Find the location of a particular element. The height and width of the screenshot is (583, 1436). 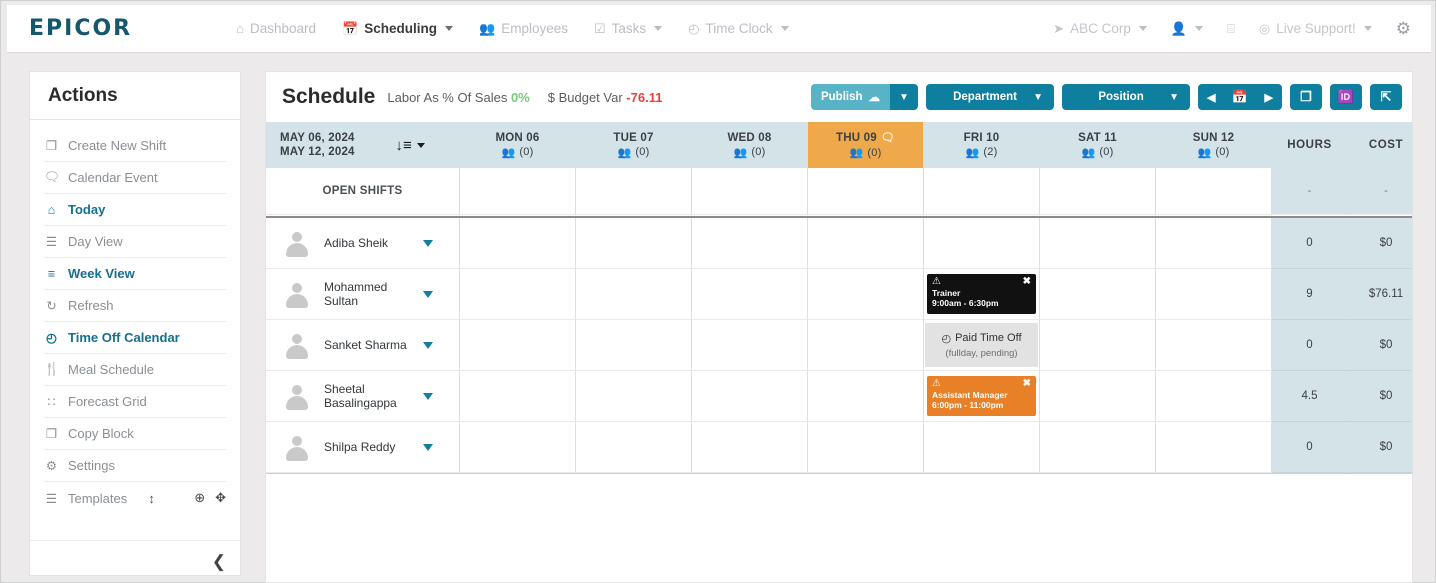

sidebar-item-time-off-calendar: ◴ Time Off Calendar is located at coordinates (135, 338).